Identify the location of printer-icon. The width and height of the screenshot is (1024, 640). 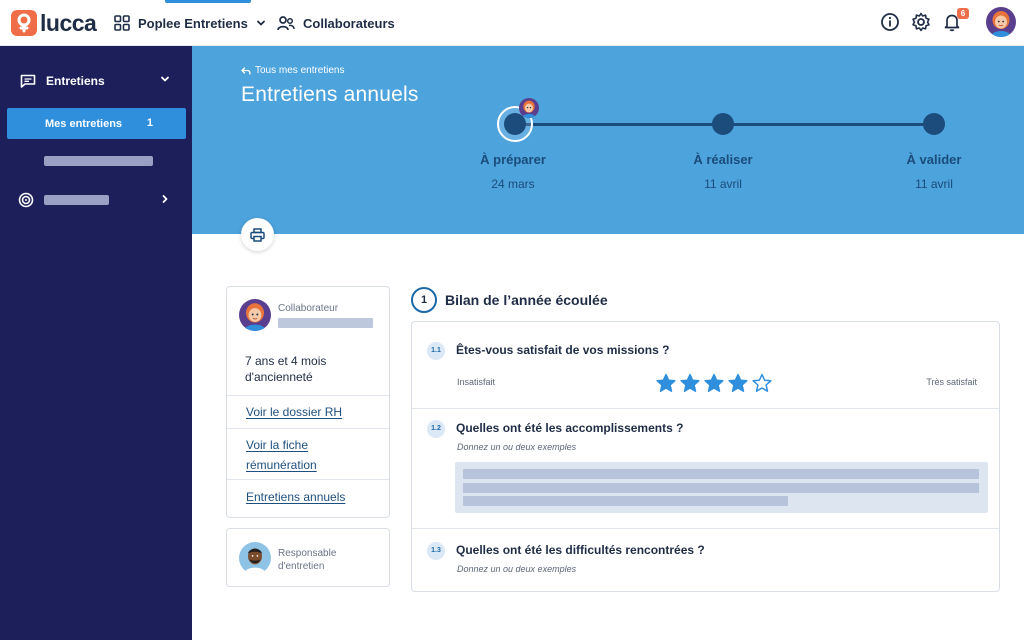
(257, 234).